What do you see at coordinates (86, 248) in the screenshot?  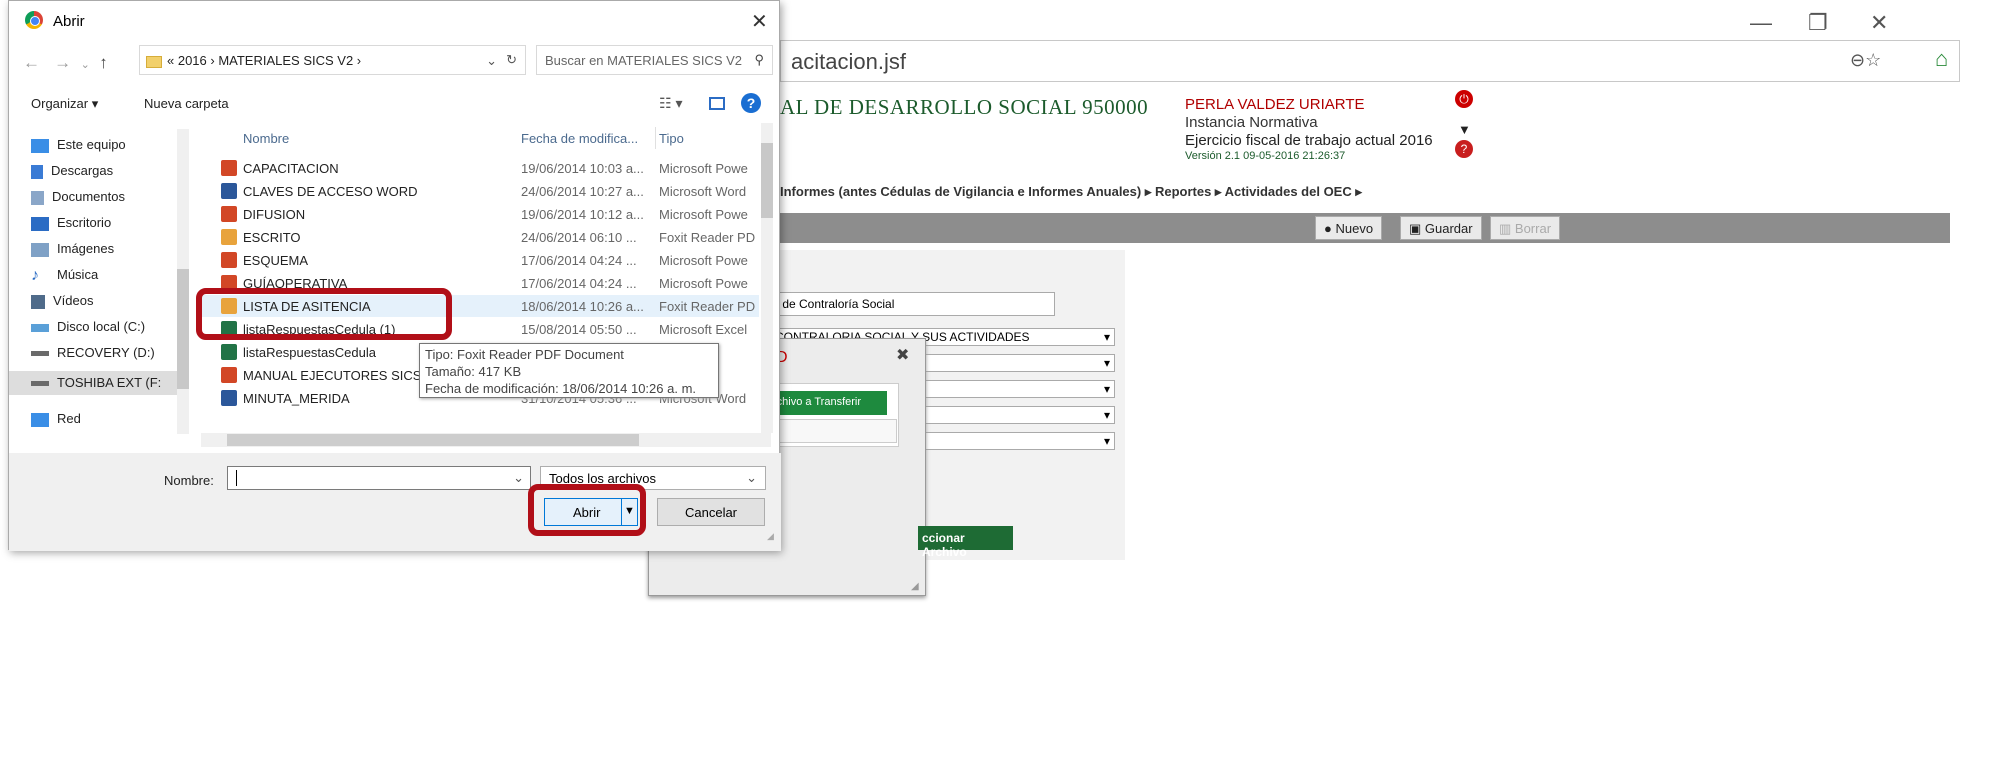 I see `sidebar-item-label: Imágenes` at bounding box center [86, 248].